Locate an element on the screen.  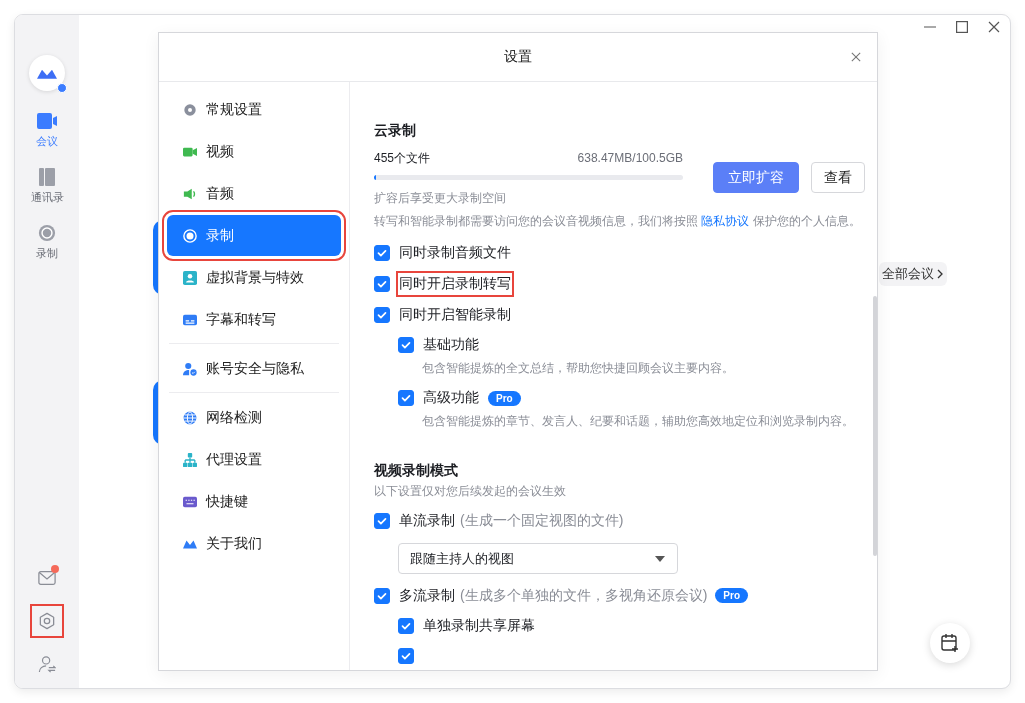
keyboard-icon is located at coordinates (190, 501).